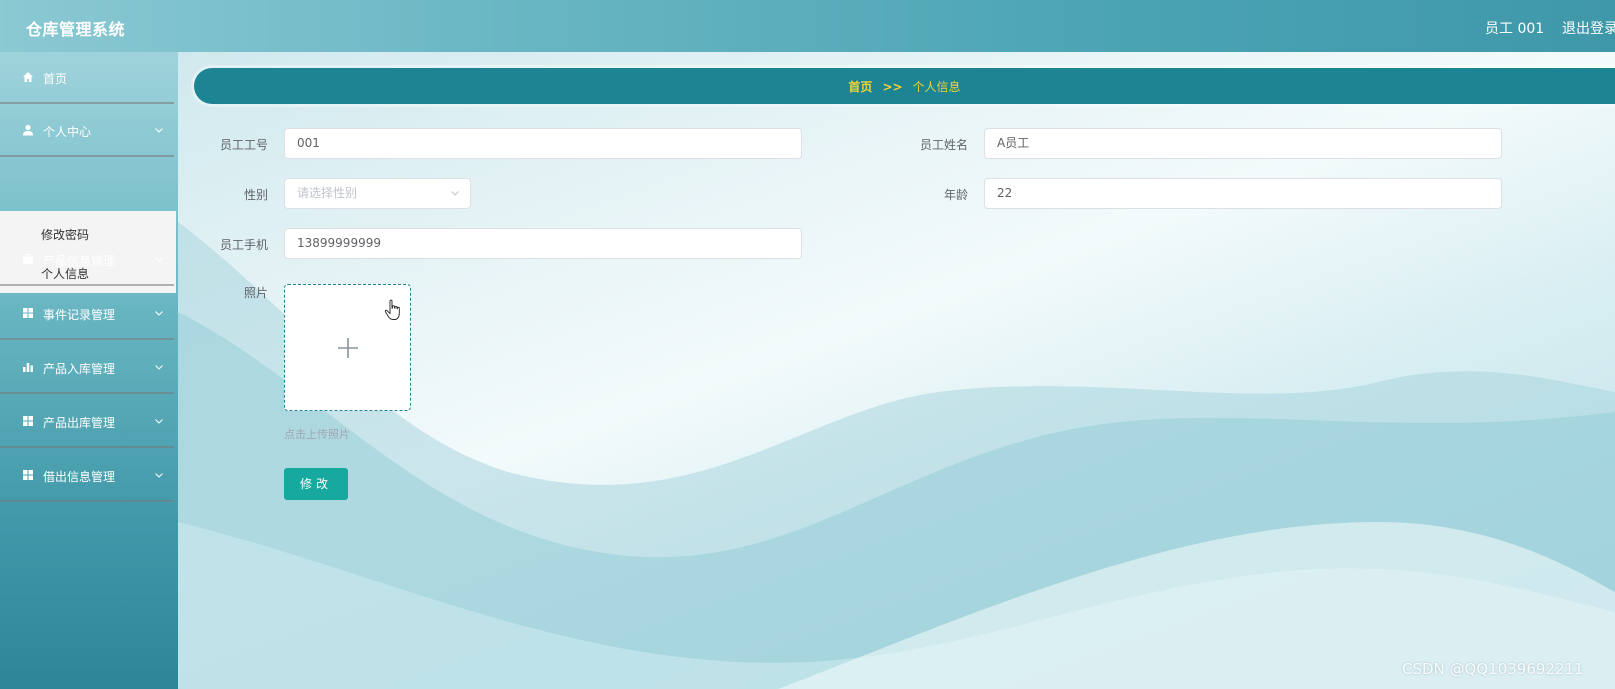  What do you see at coordinates (28, 77) in the screenshot?
I see `home-icon` at bounding box center [28, 77].